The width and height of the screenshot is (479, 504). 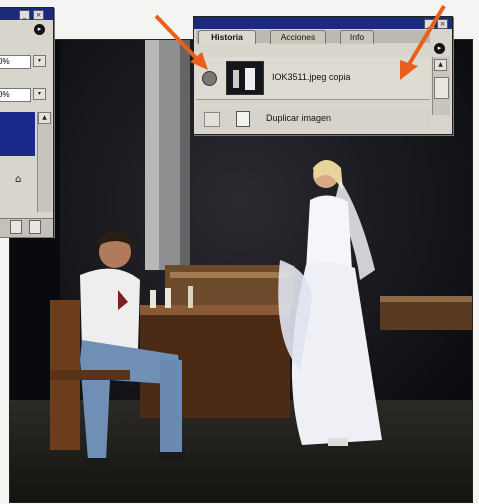 What do you see at coordinates (39, 29) in the screenshot?
I see `palette-menu-icon: ▸` at bounding box center [39, 29].